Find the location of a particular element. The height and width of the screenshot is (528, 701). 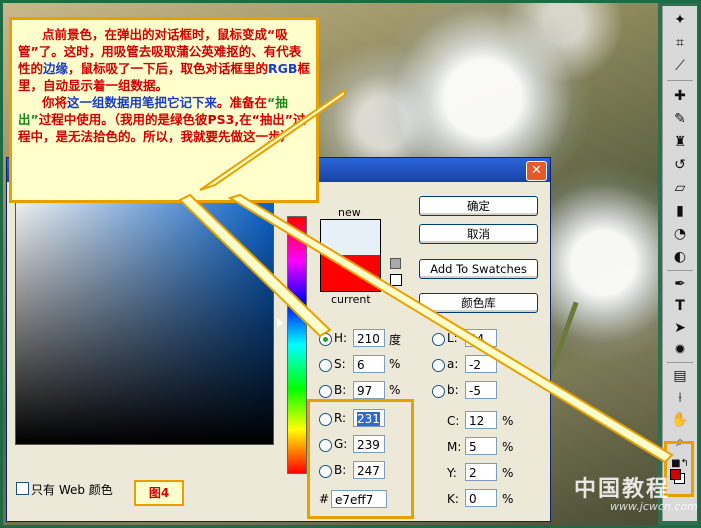

figure-label: 图4 is located at coordinates (159, 493).